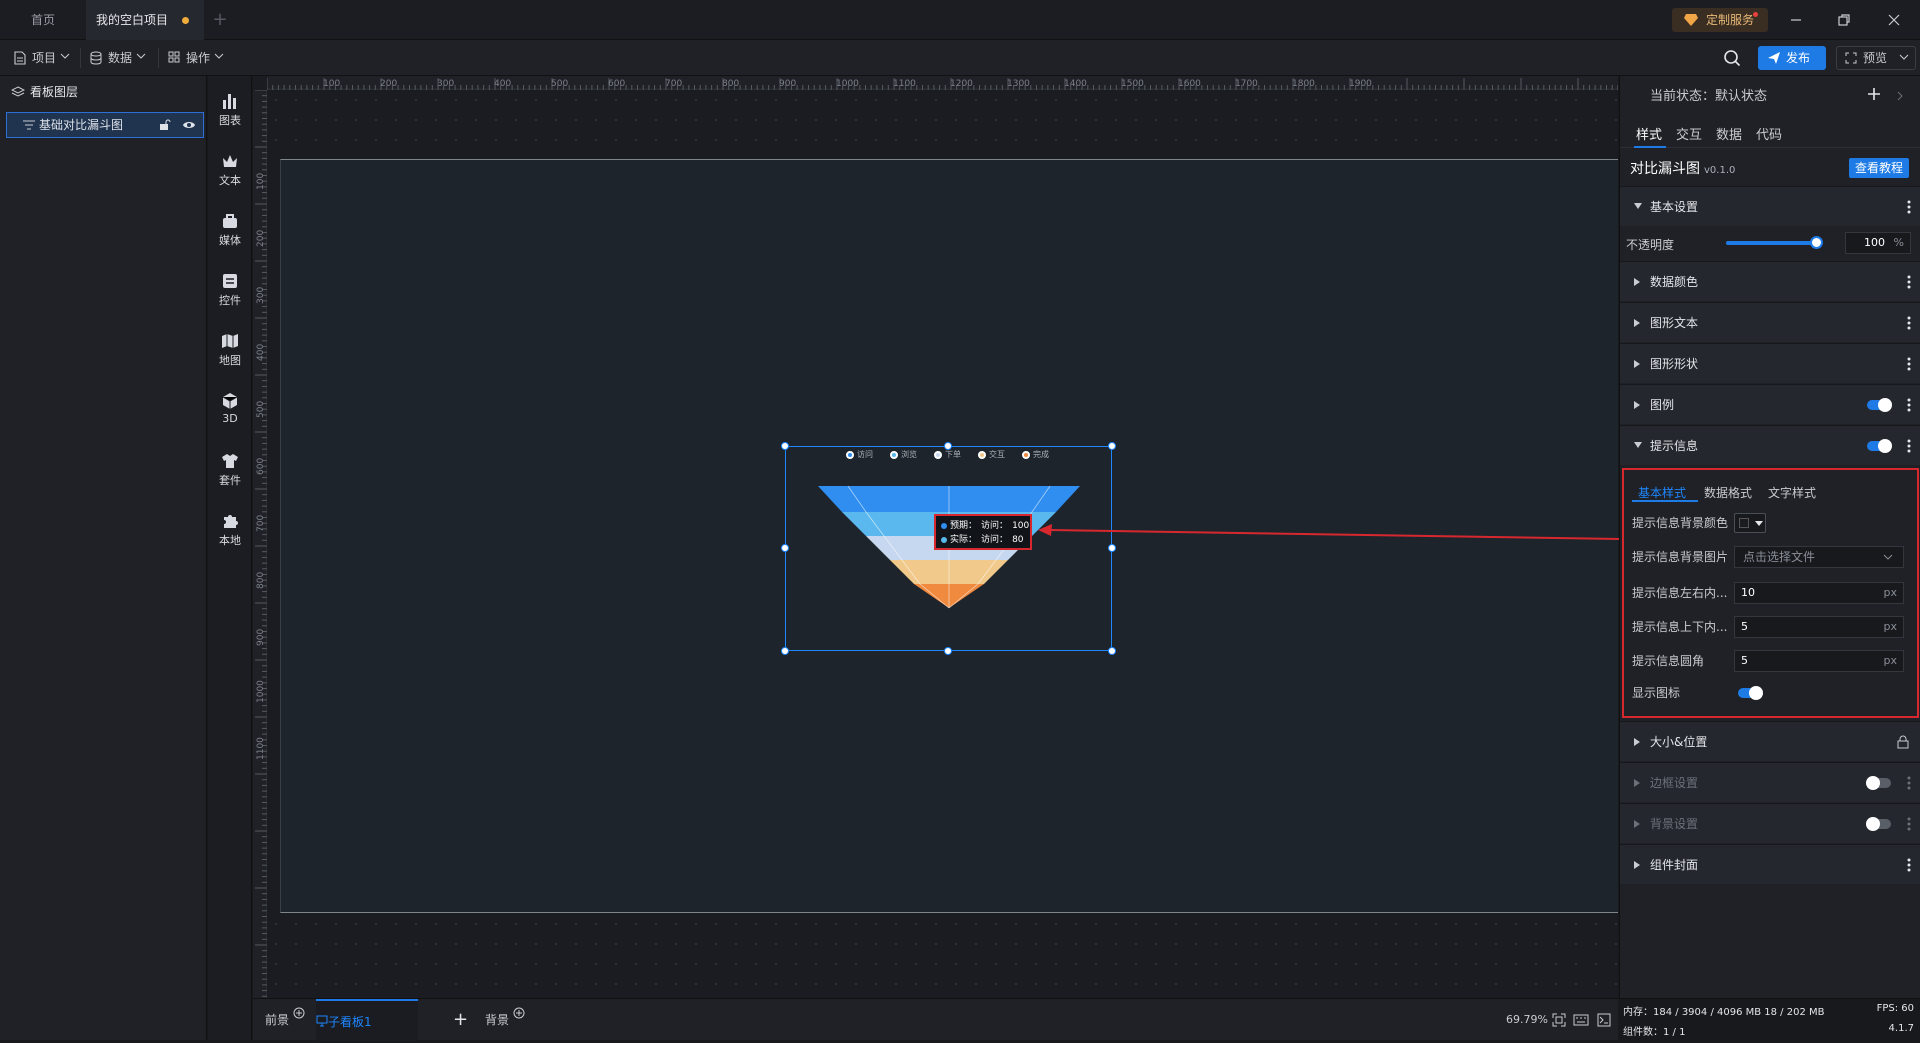 Image resolution: width=1920 pixels, height=1043 pixels. What do you see at coordinates (1770, 363) in the screenshot?
I see `section-graph-shape: 图形形状` at bounding box center [1770, 363].